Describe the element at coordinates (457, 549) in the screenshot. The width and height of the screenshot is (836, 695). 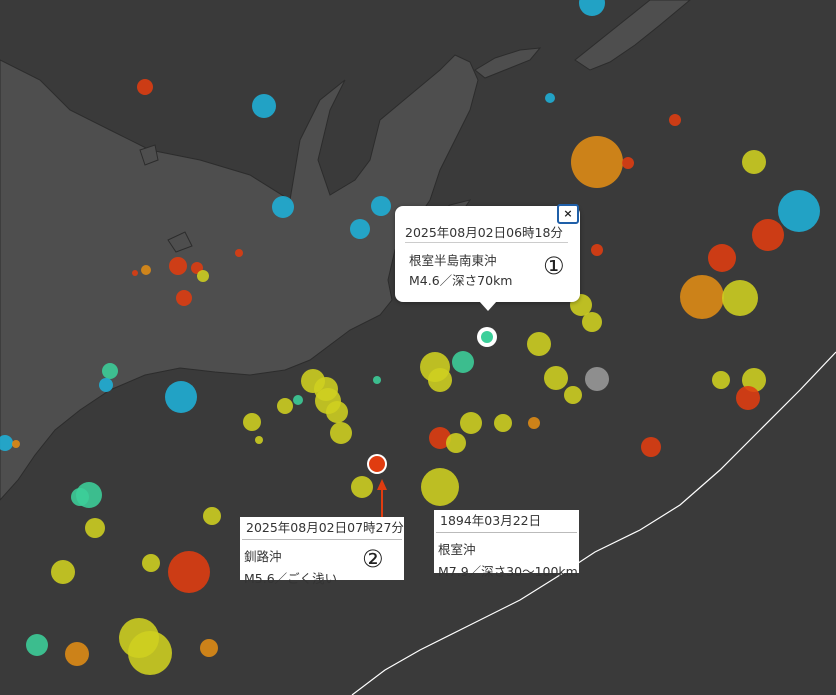
I see `label-nemuro-place: 根室沖` at that location.